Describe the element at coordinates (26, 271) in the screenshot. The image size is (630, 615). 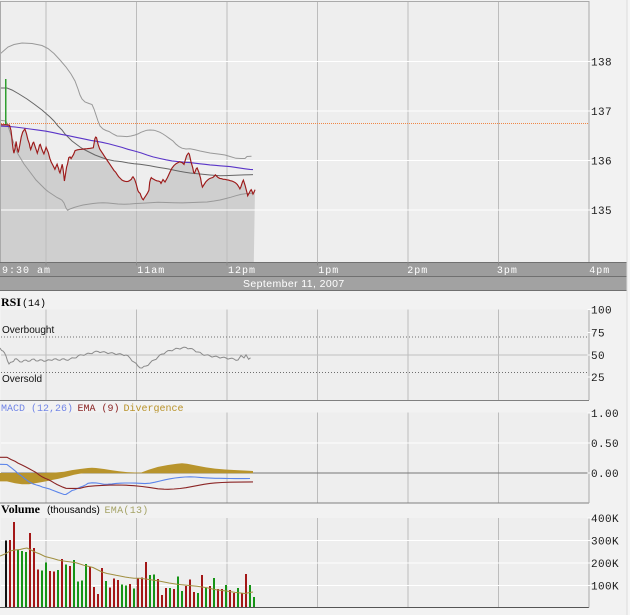
I see `svg-text: 9:30 am` at that location.